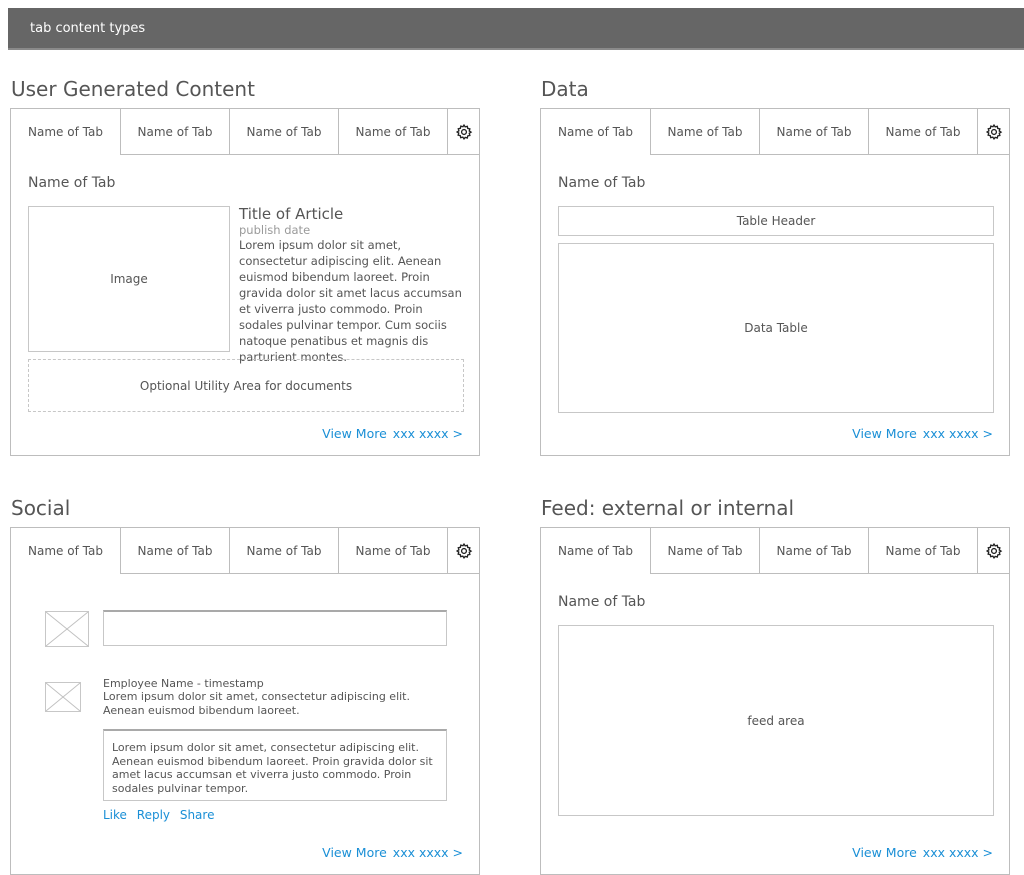 This screenshot has width=1024, height=875. What do you see at coordinates (291, 214) in the screenshot?
I see `article-title: Title of Article` at bounding box center [291, 214].